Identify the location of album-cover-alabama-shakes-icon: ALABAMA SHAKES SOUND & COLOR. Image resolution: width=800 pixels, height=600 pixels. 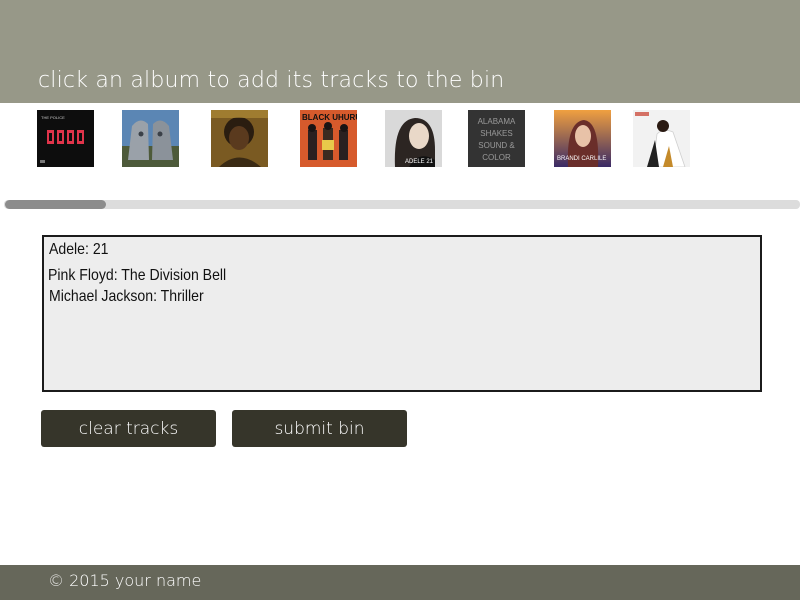
(496, 138).